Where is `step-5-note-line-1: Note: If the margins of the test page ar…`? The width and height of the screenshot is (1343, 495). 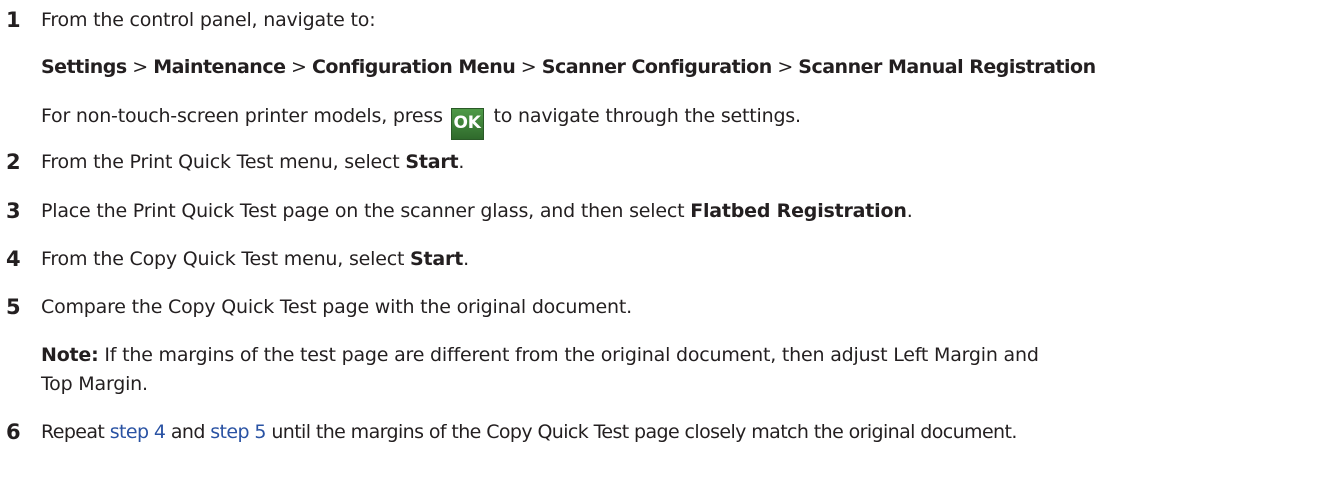 step-5-note-line-1: Note: If the margins of the test page ar… is located at coordinates (540, 355).